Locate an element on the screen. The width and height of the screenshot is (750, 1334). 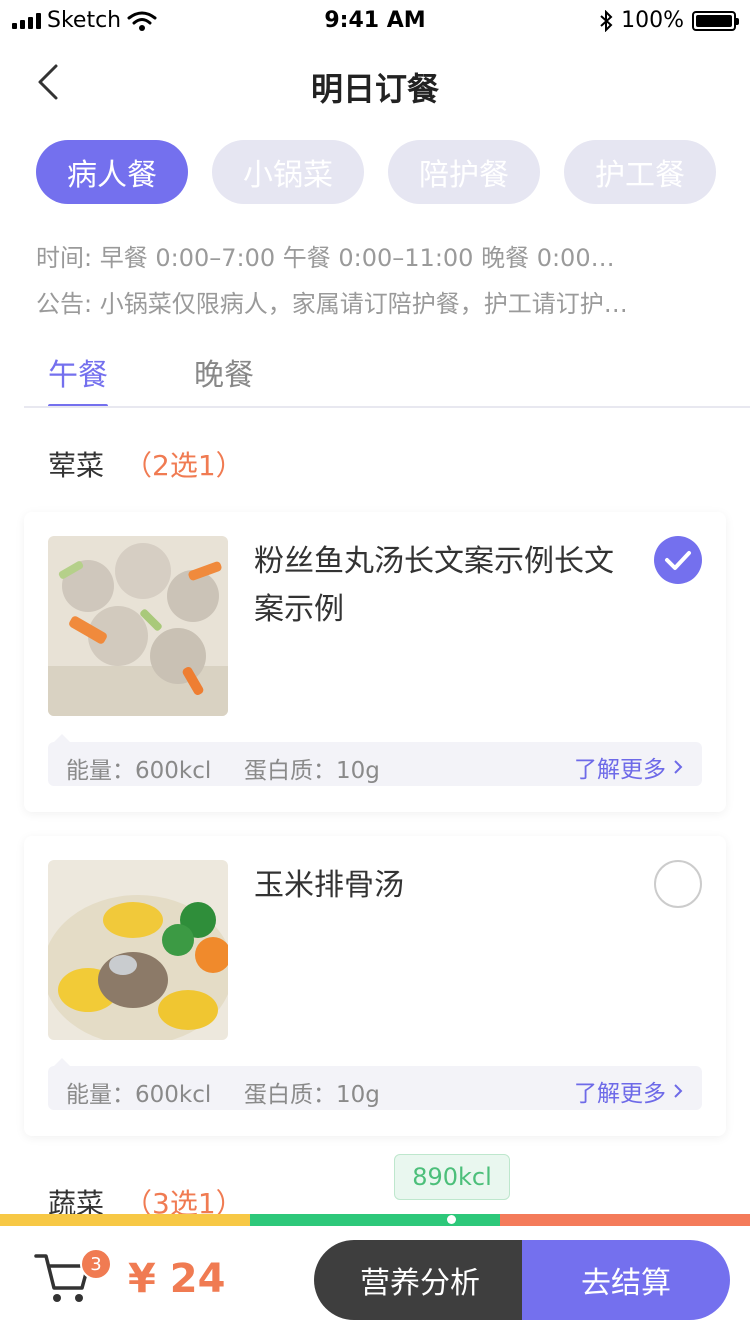
section-meat: 荤菜 （2选1） is located at coordinates (146, 464).